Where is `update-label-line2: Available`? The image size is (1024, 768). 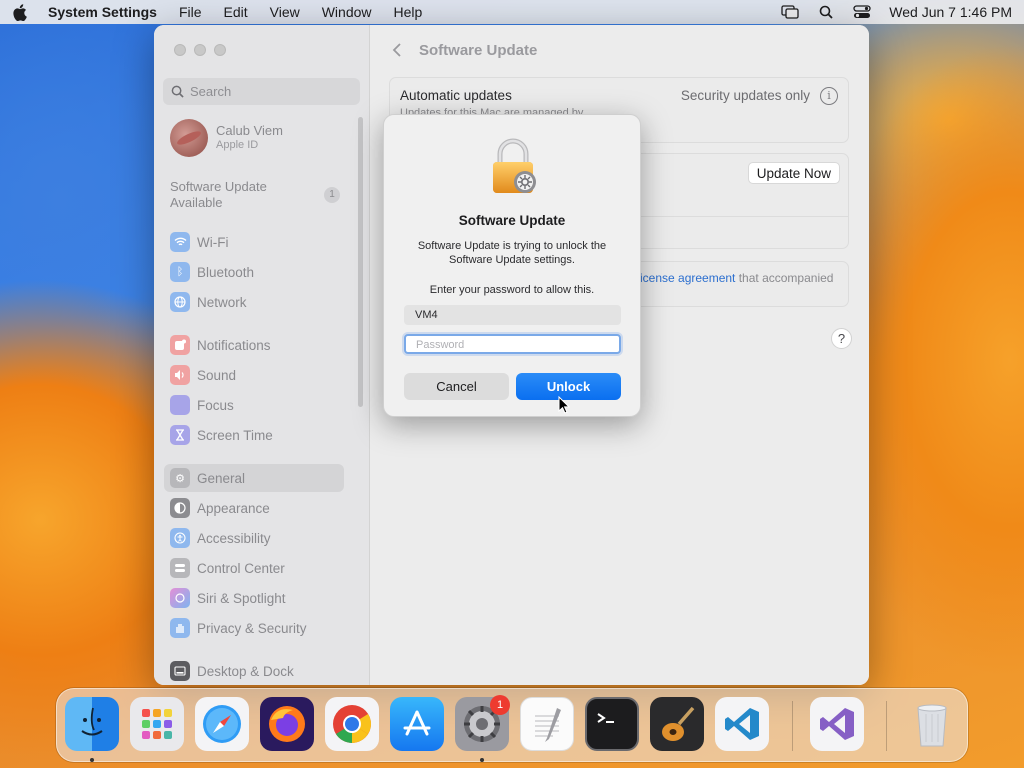 update-label-line2: Available is located at coordinates (196, 202).